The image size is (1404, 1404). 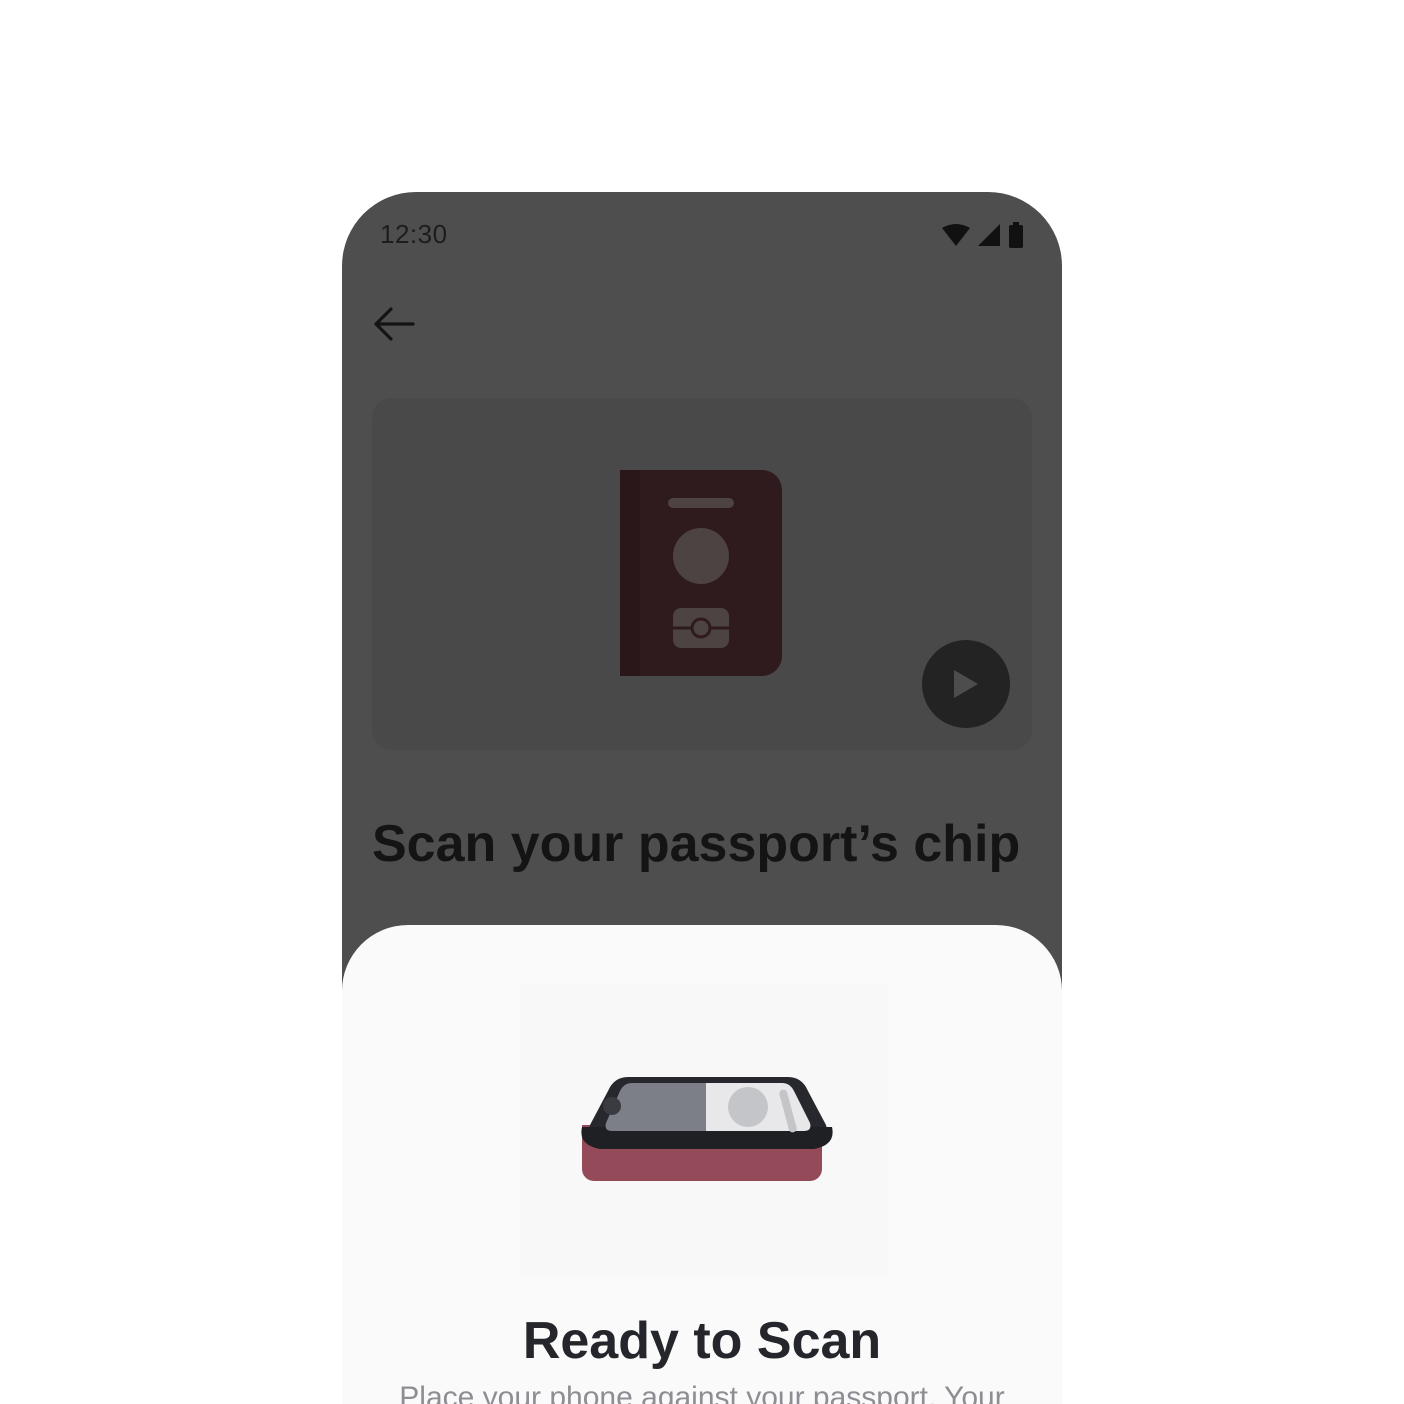 I want to click on status-bar: 12:30, so click(x=702, y=234).